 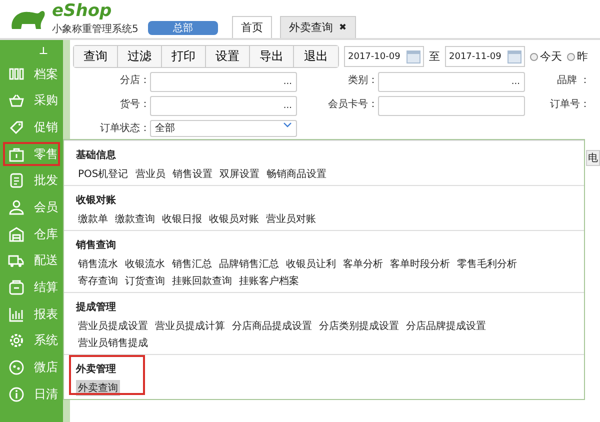 What do you see at coordinates (96, 307) in the screenshot?
I see `section-title: 提成管理` at bounding box center [96, 307].